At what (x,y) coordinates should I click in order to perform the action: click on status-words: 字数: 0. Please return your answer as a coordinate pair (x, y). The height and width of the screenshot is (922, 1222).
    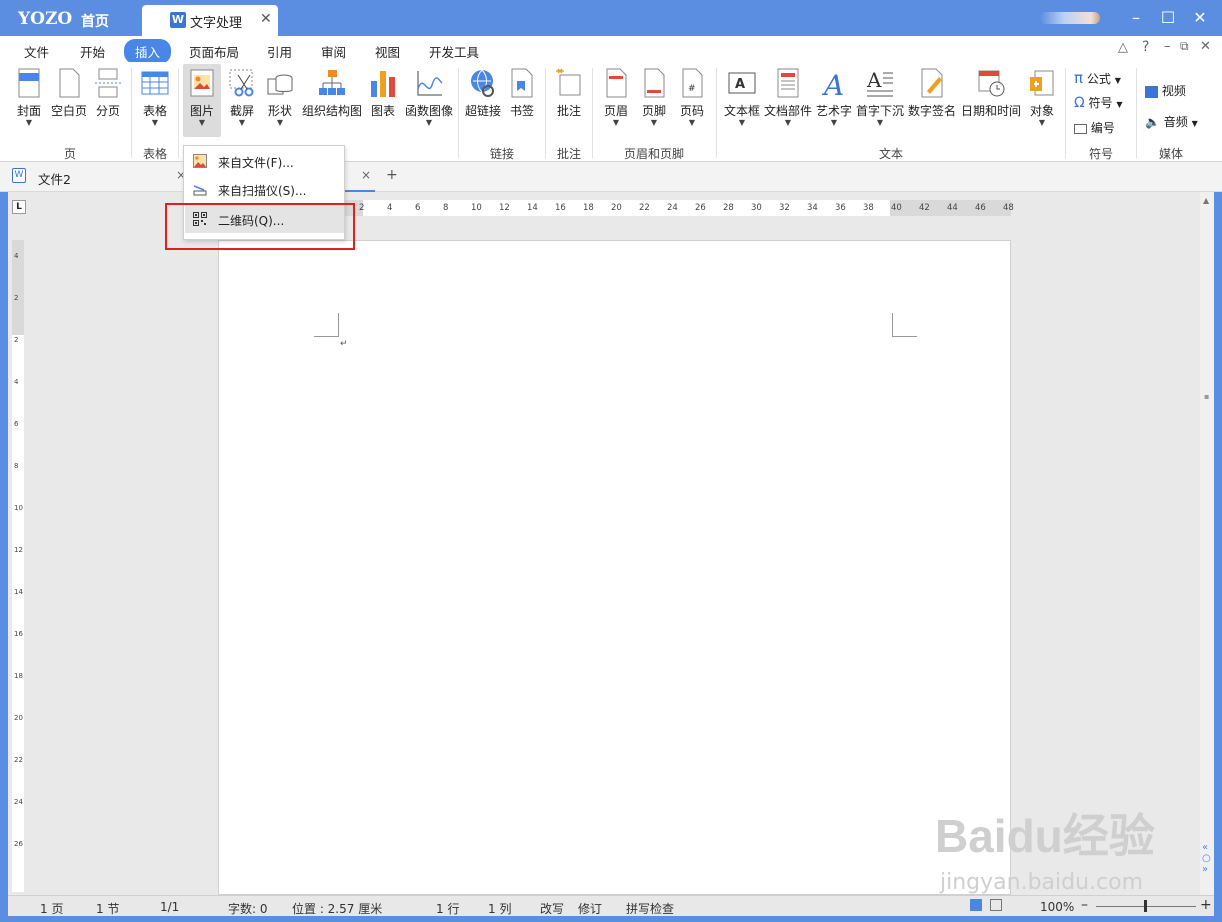
    Looking at the image, I should click on (248, 908).